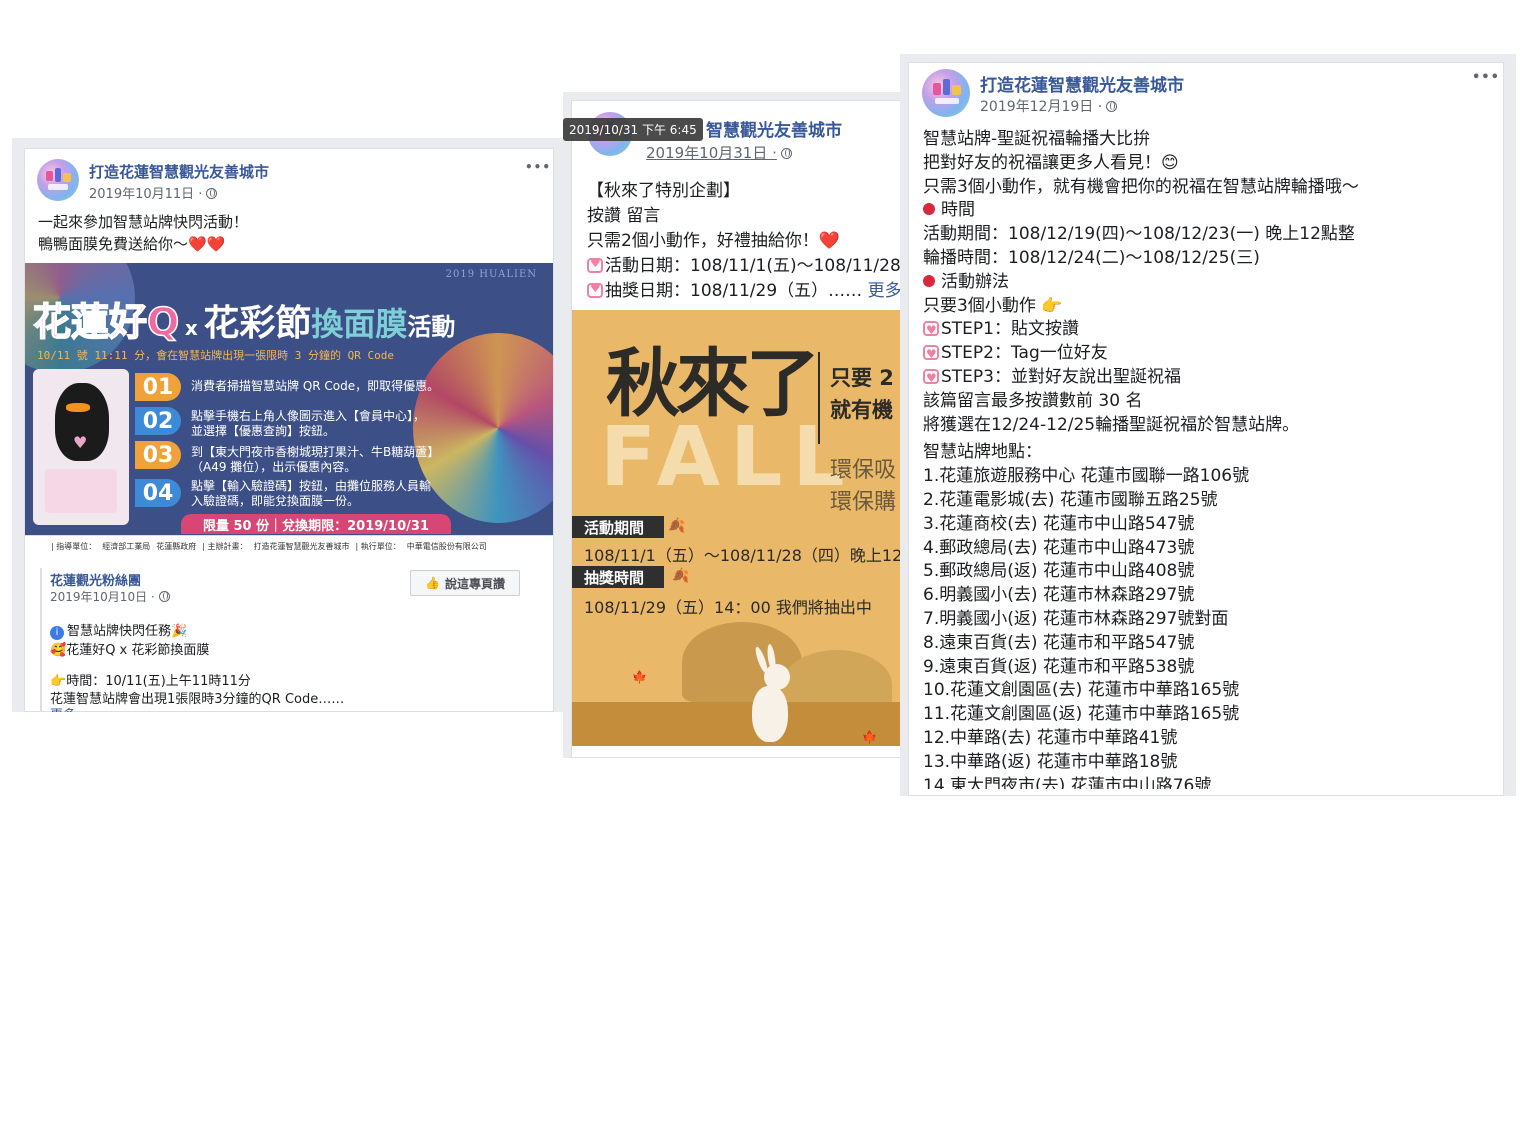  What do you see at coordinates (863, 502) in the screenshot?
I see `poster-side-text-4: 環保購` at bounding box center [863, 502].